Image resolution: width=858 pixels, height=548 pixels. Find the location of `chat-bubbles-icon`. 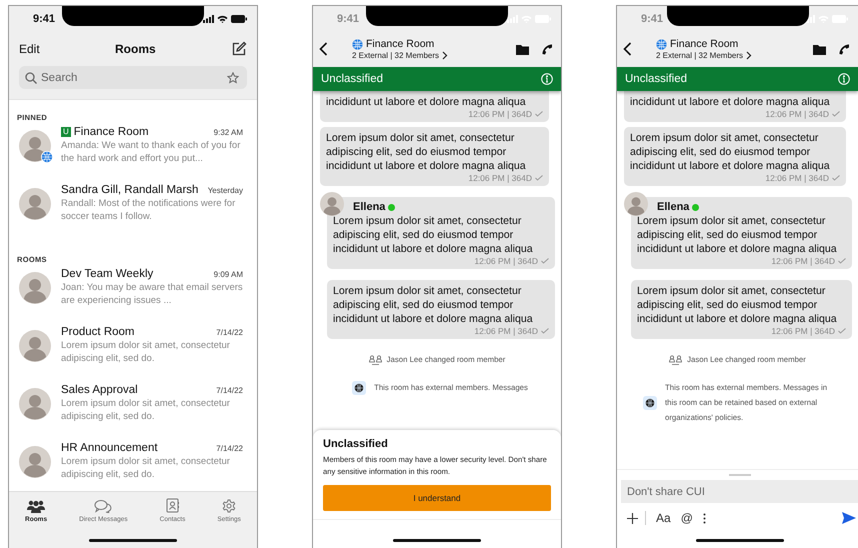

chat-bubbles-icon is located at coordinates (103, 506).